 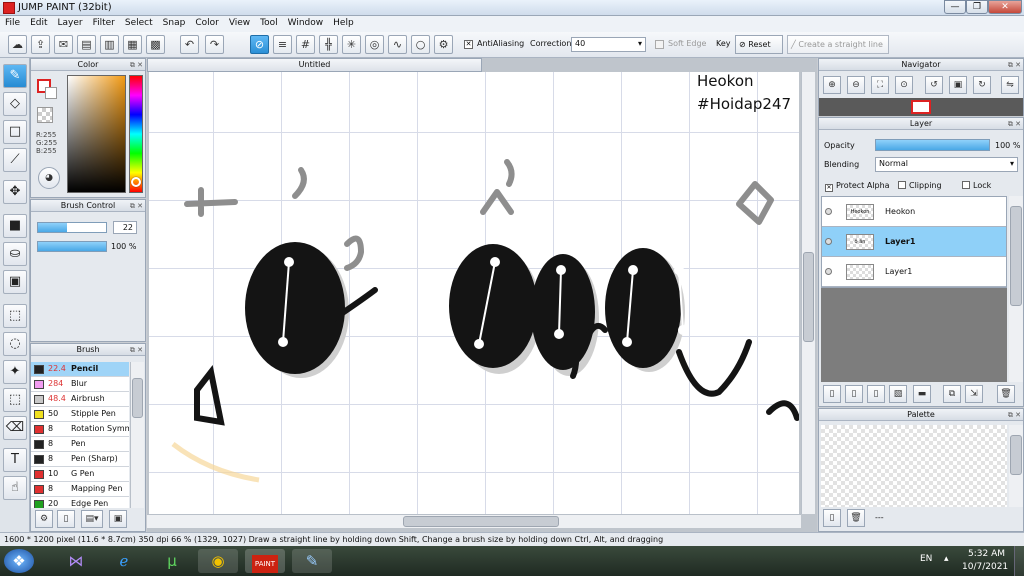 I want to click on eraser-tool-icon: ◇, so click(x=15, y=104).